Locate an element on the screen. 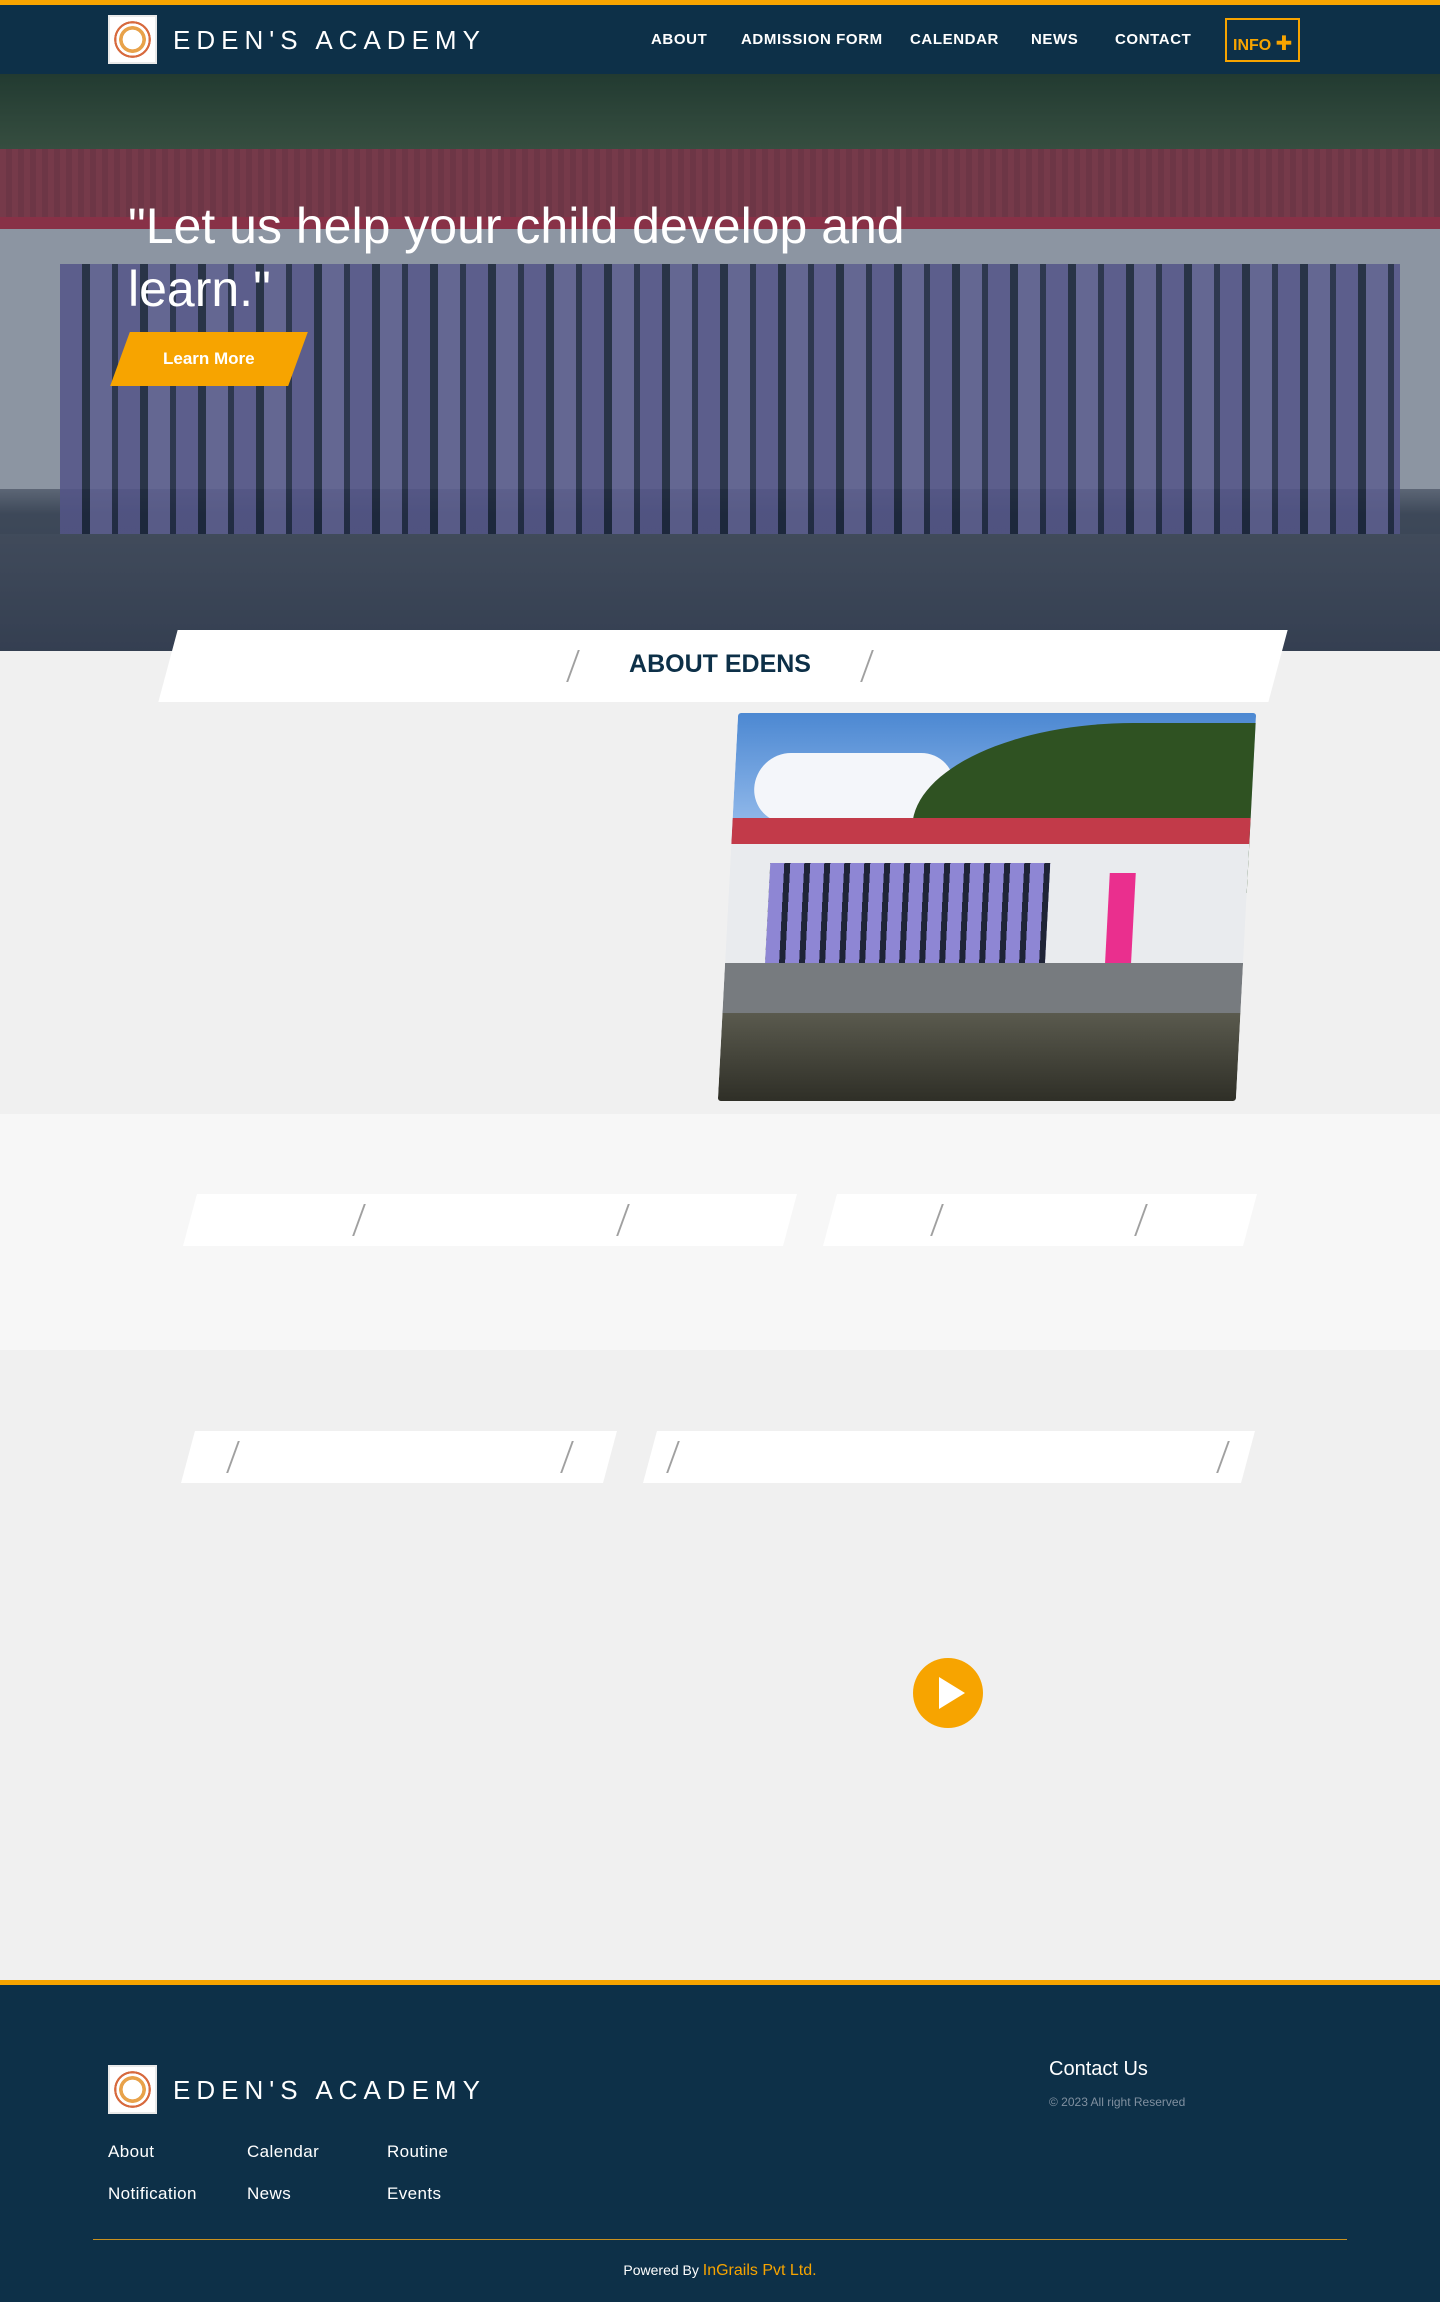 This screenshot has width=1440, height=2302. plus-icon: ✚ is located at coordinates (1284, 44).